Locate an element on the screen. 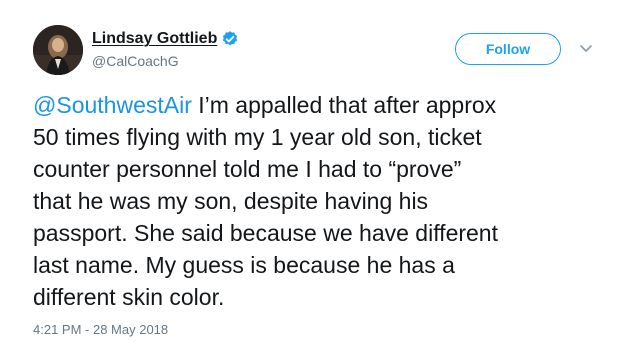  follow-button: Follow is located at coordinates (508, 49).